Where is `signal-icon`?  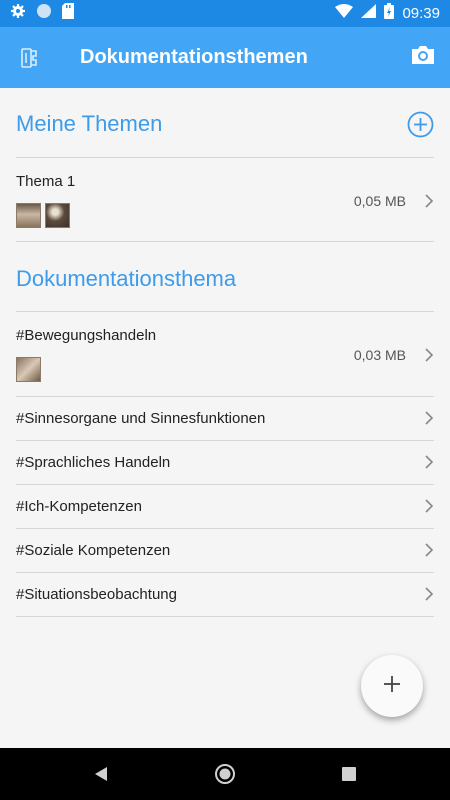 signal-icon is located at coordinates (369, 13).